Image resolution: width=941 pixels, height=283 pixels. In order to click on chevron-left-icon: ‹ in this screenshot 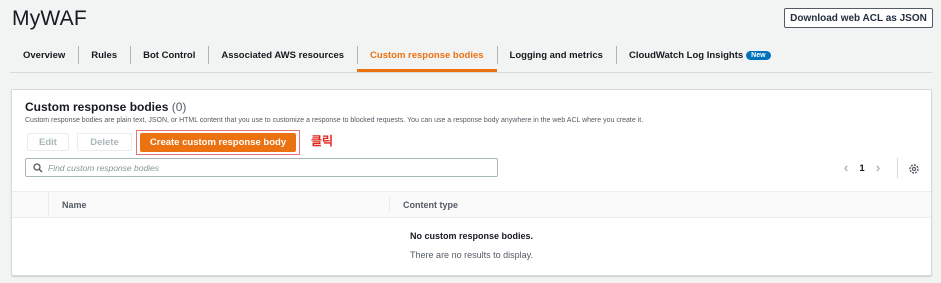, I will do `click(846, 168)`.